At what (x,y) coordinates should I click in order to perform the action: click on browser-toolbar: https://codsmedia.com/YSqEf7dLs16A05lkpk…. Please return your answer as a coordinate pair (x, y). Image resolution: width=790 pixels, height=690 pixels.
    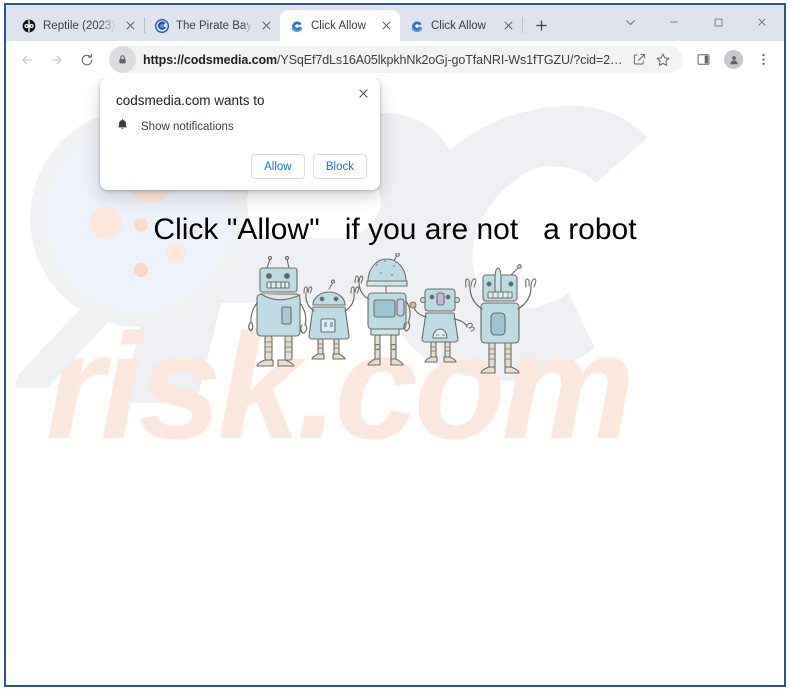
    Looking at the image, I should click on (395, 59).